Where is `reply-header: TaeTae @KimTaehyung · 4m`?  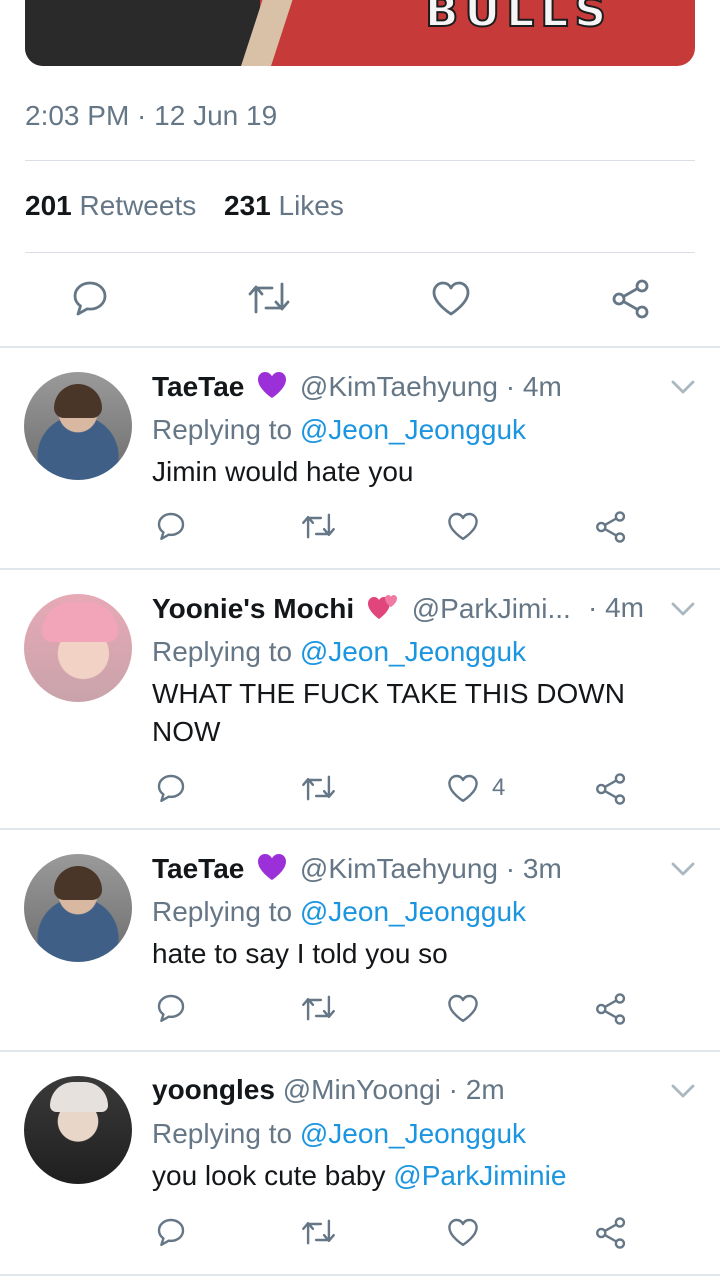 reply-header: TaeTae @KimTaehyung · 4m is located at coordinates (357, 388).